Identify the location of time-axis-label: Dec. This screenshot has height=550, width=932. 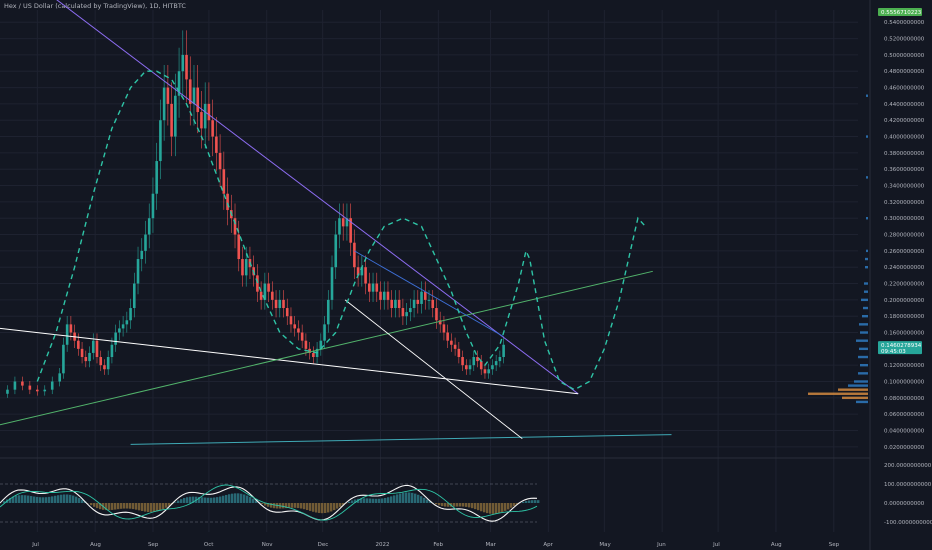
(323, 545).